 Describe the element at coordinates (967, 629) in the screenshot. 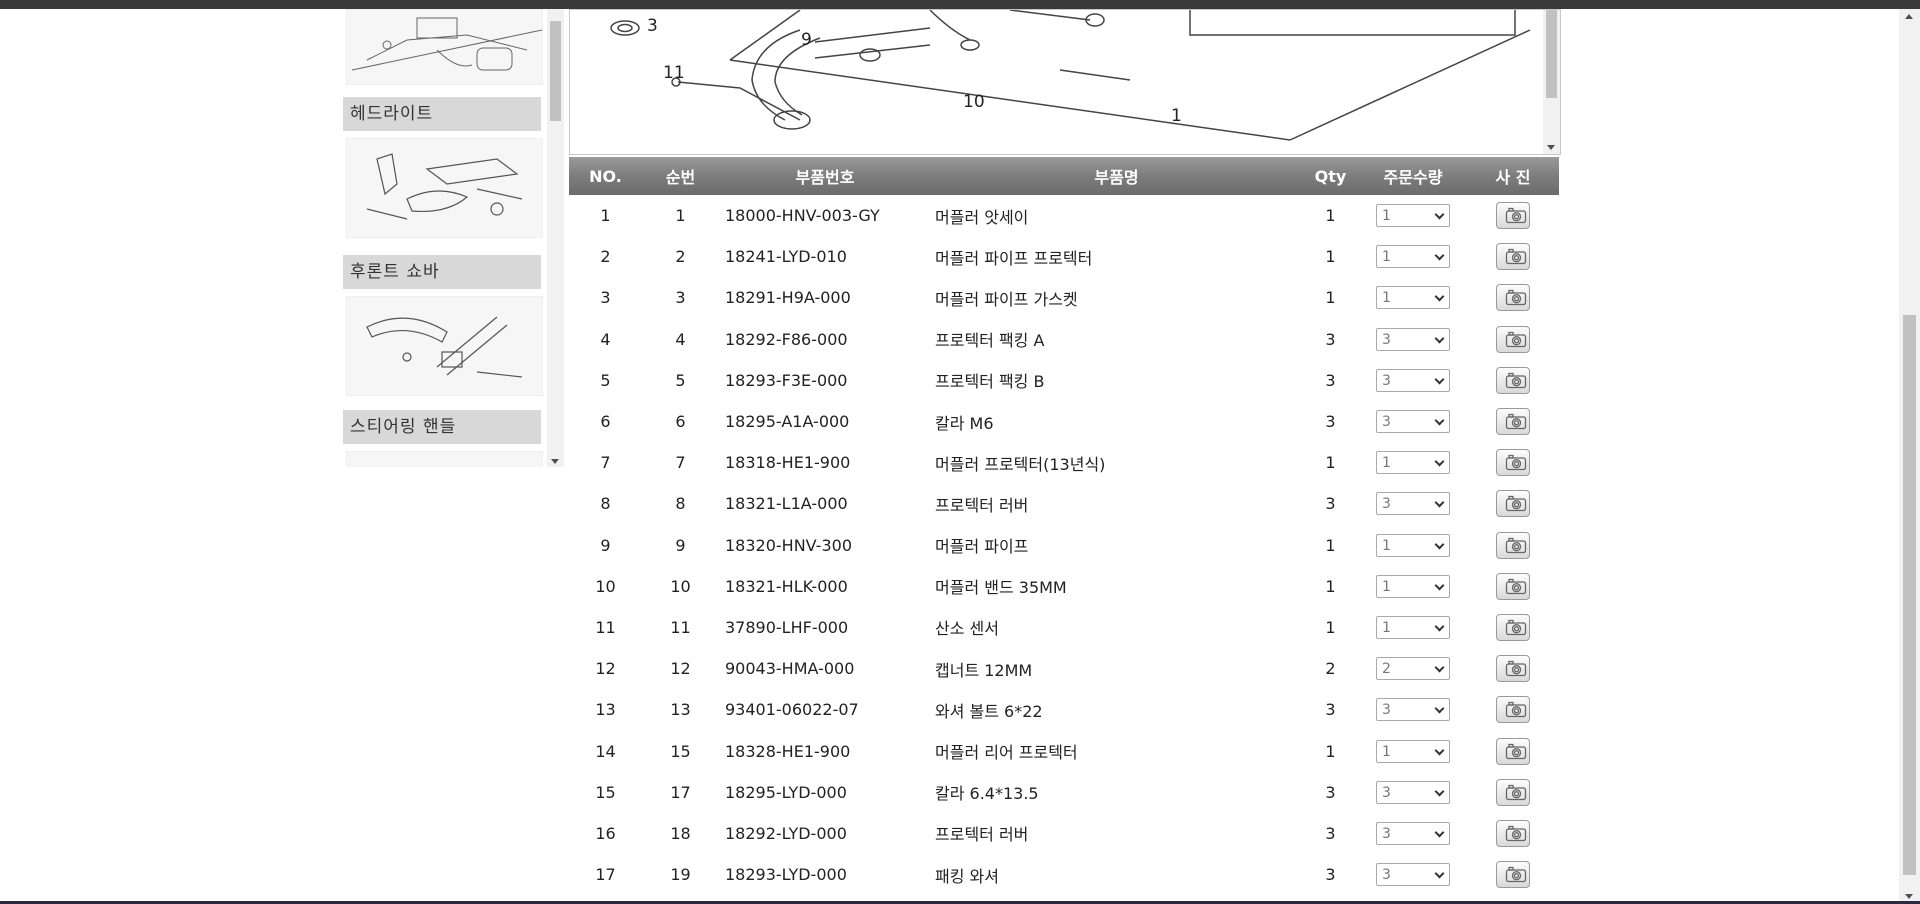

I see `cell-part-name: 산소 센서` at that location.